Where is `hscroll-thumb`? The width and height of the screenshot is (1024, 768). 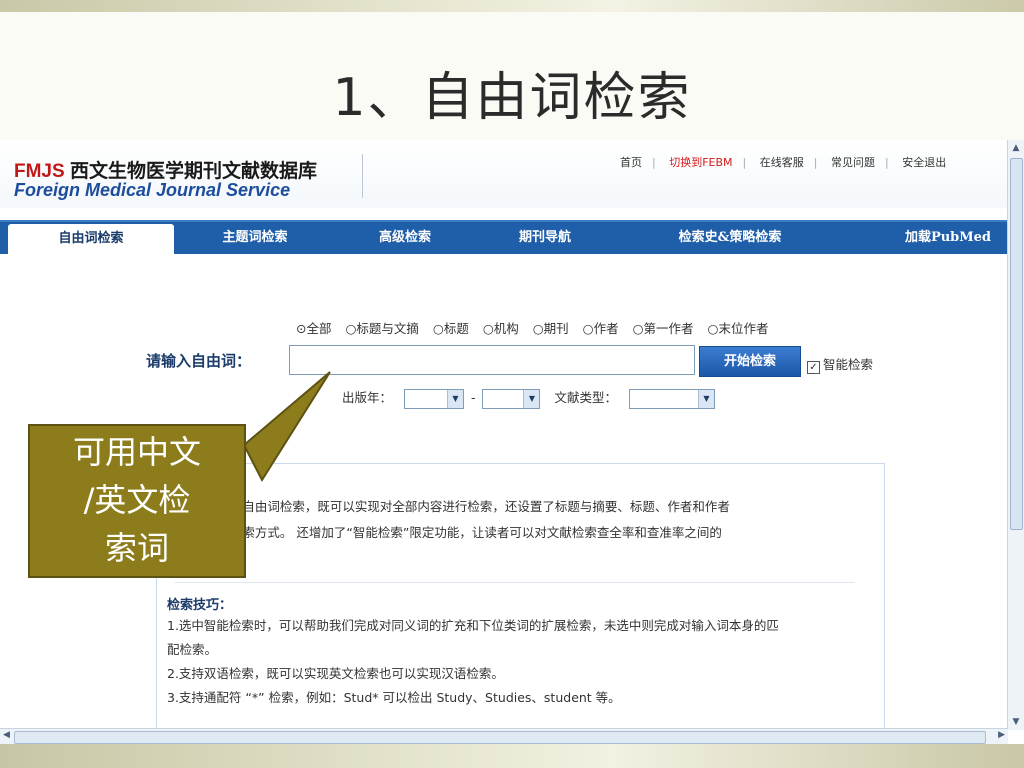 hscroll-thumb is located at coordinates (500, 737).